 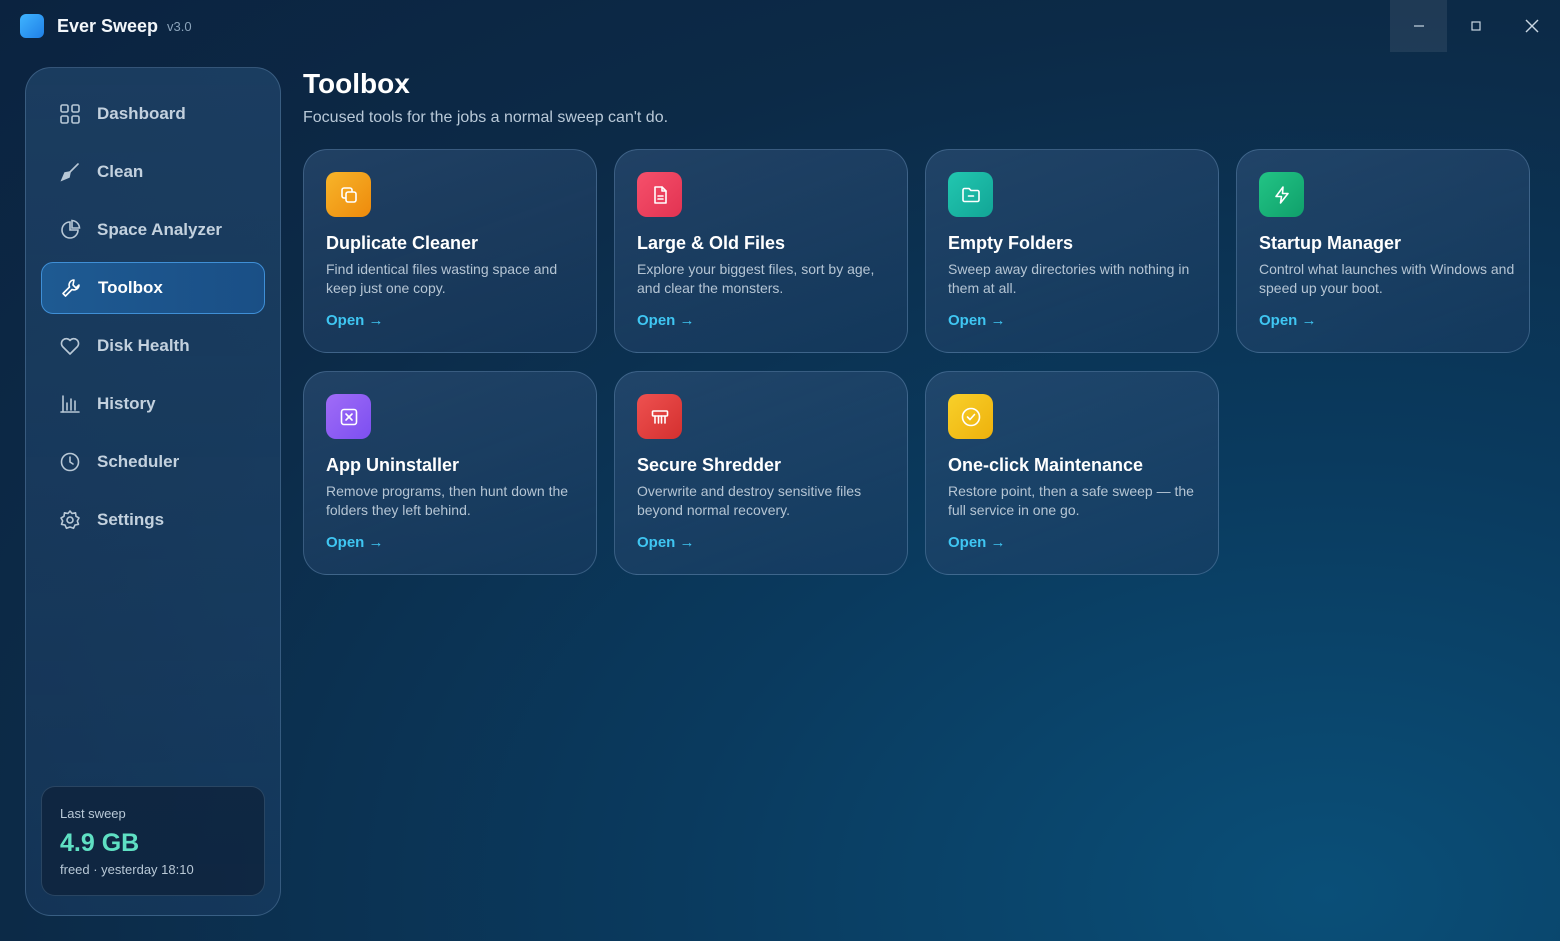 I want to click on broom-icon, so click(x=70, y=172).